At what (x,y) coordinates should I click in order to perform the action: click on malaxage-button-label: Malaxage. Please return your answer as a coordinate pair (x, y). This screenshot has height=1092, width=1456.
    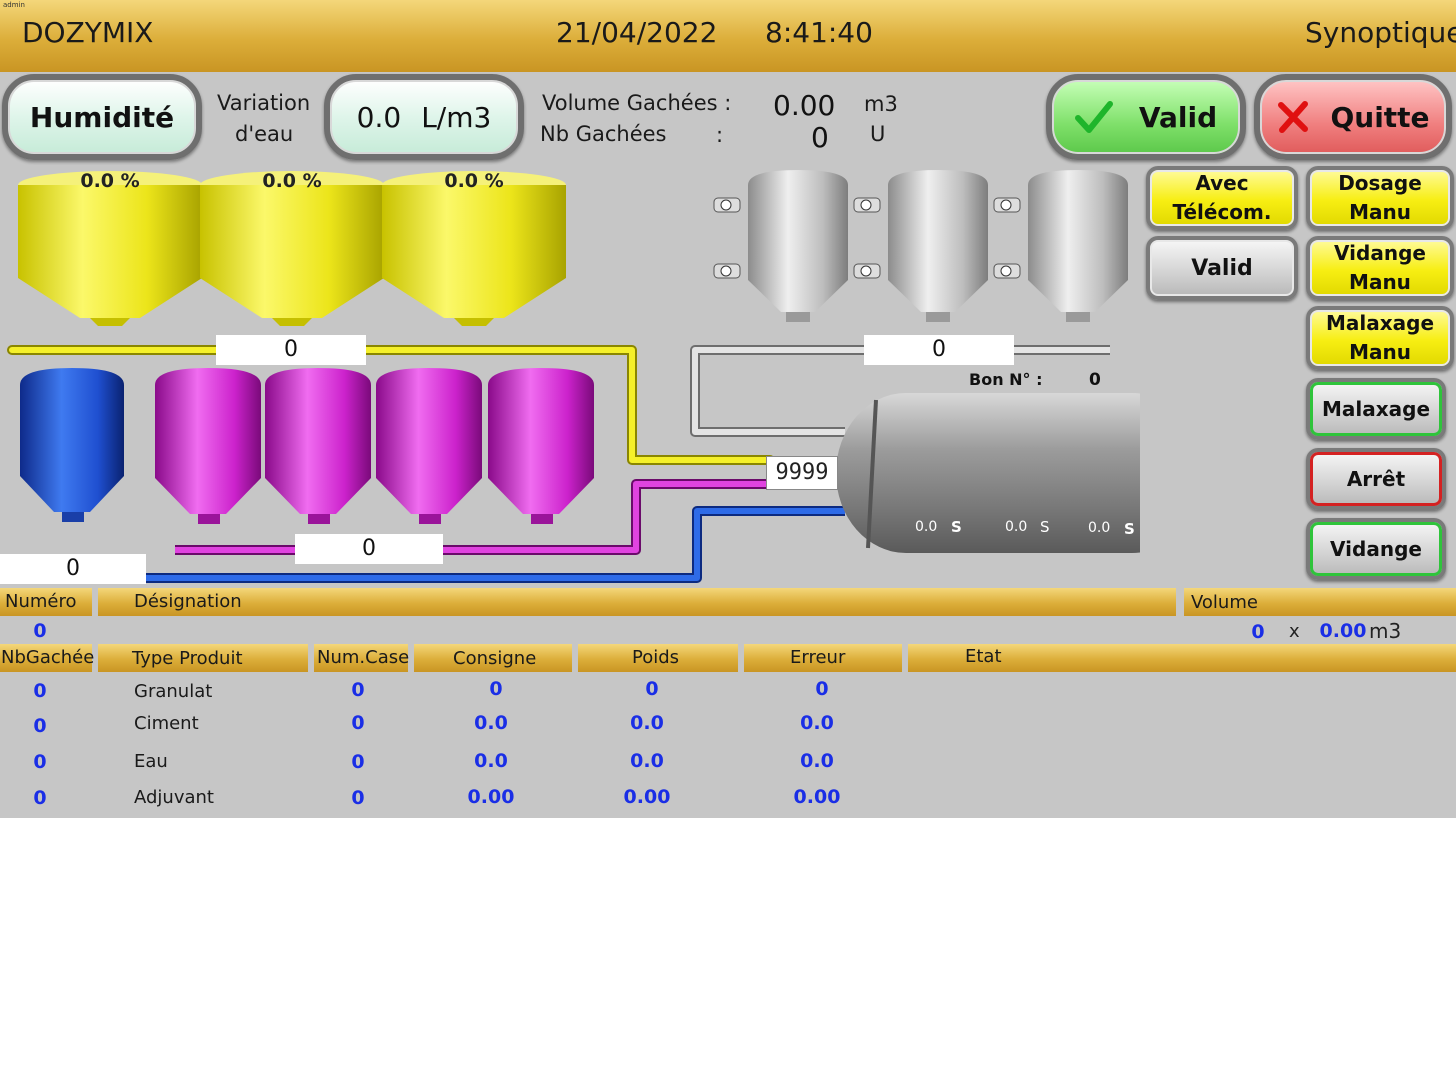
    Looking at the image, I should click on (1376, 408).